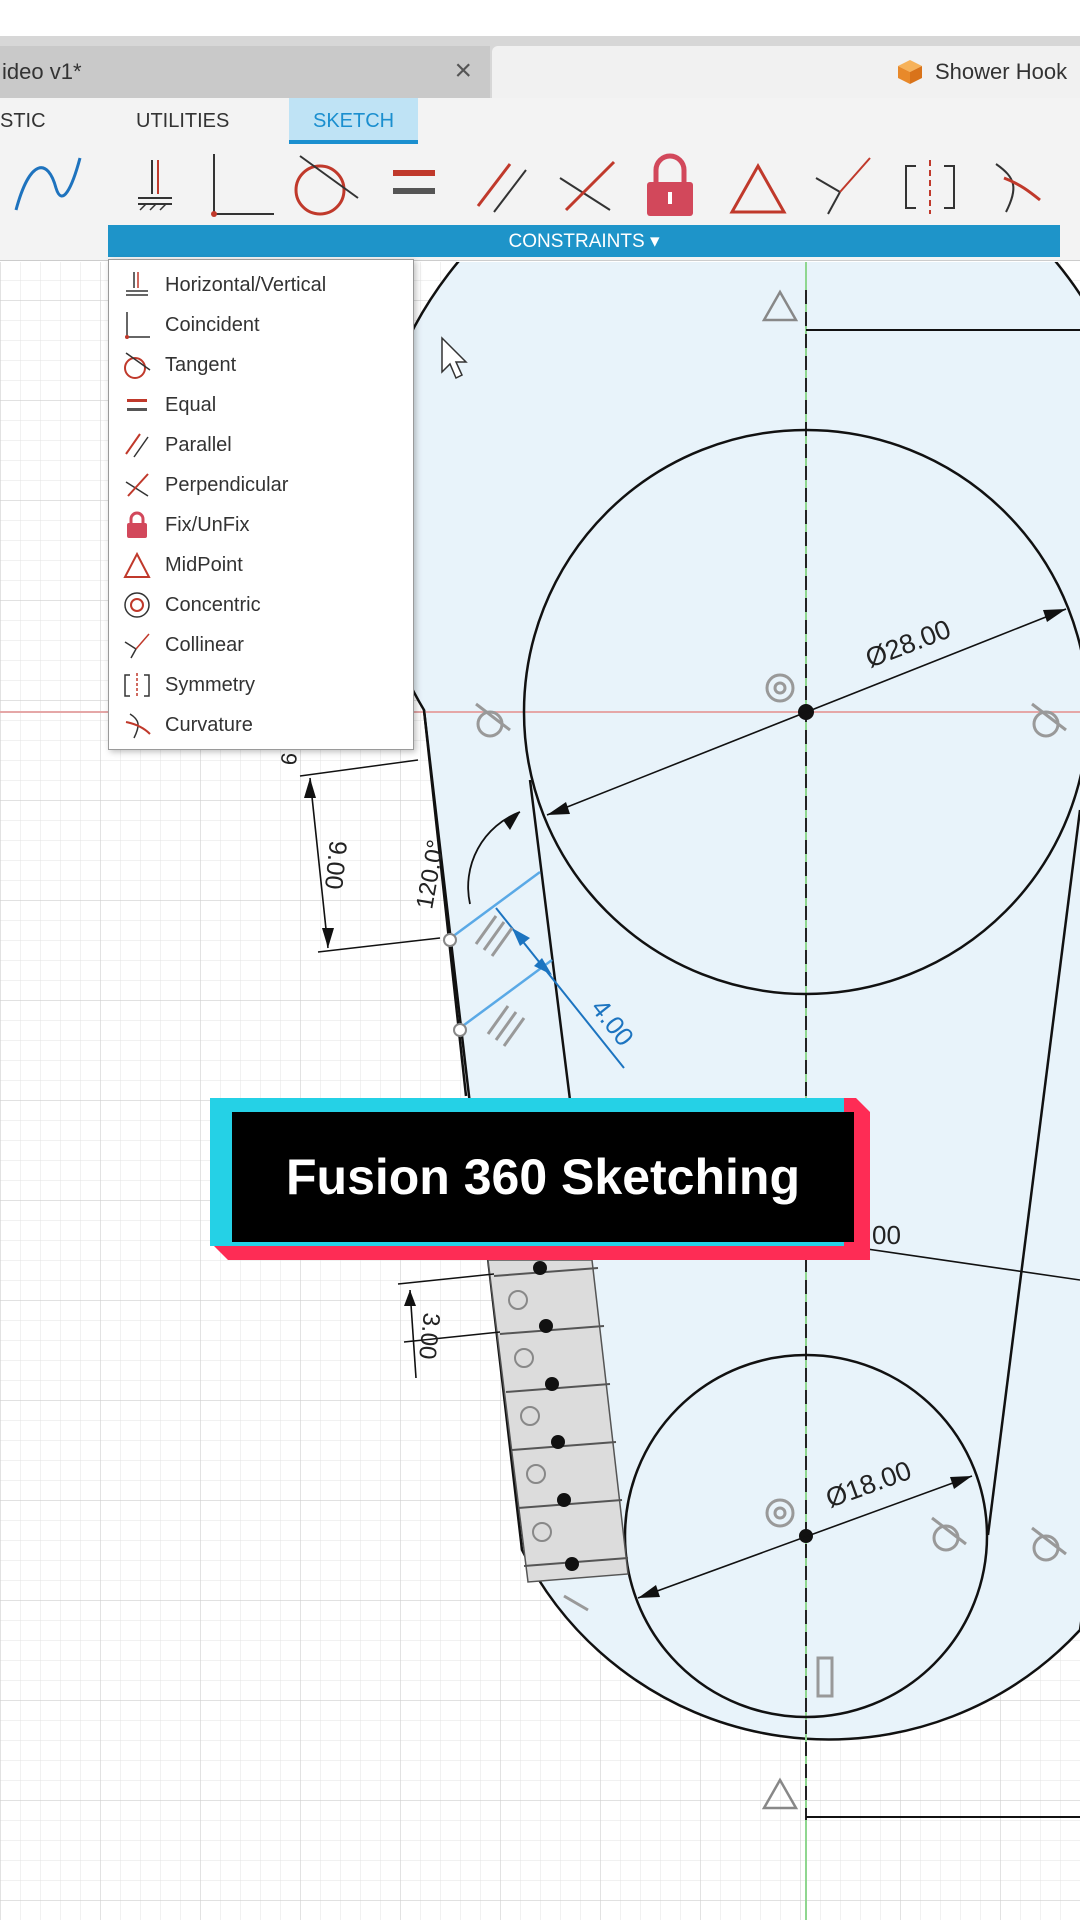  I want to click on menu-tab-utilities: UTILITIES, so click(182, 121).